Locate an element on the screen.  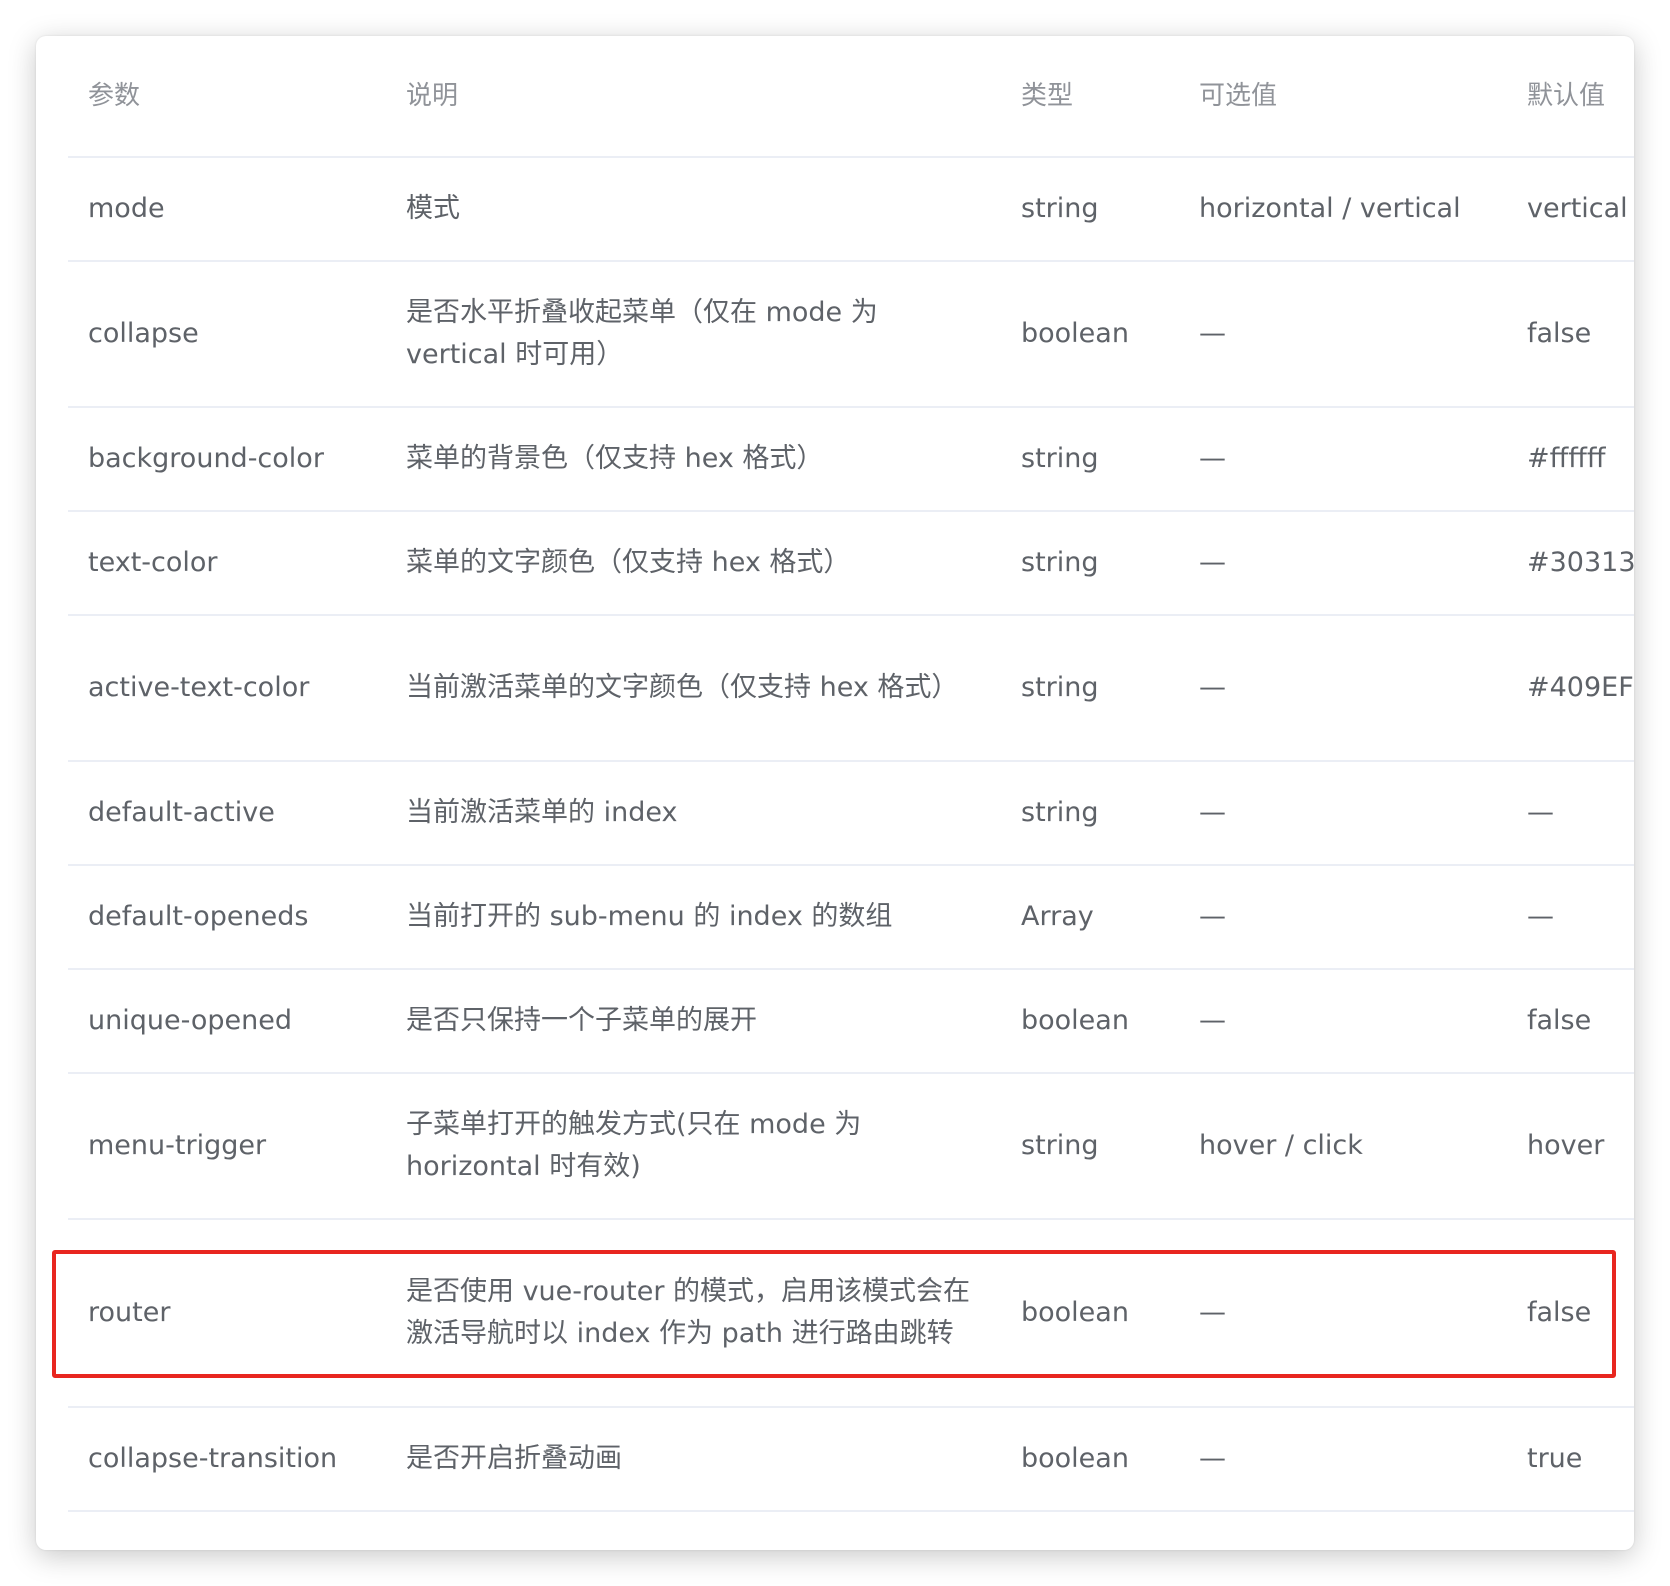
param-options: horizontal / vertical is located at coordinates (1330, 208).